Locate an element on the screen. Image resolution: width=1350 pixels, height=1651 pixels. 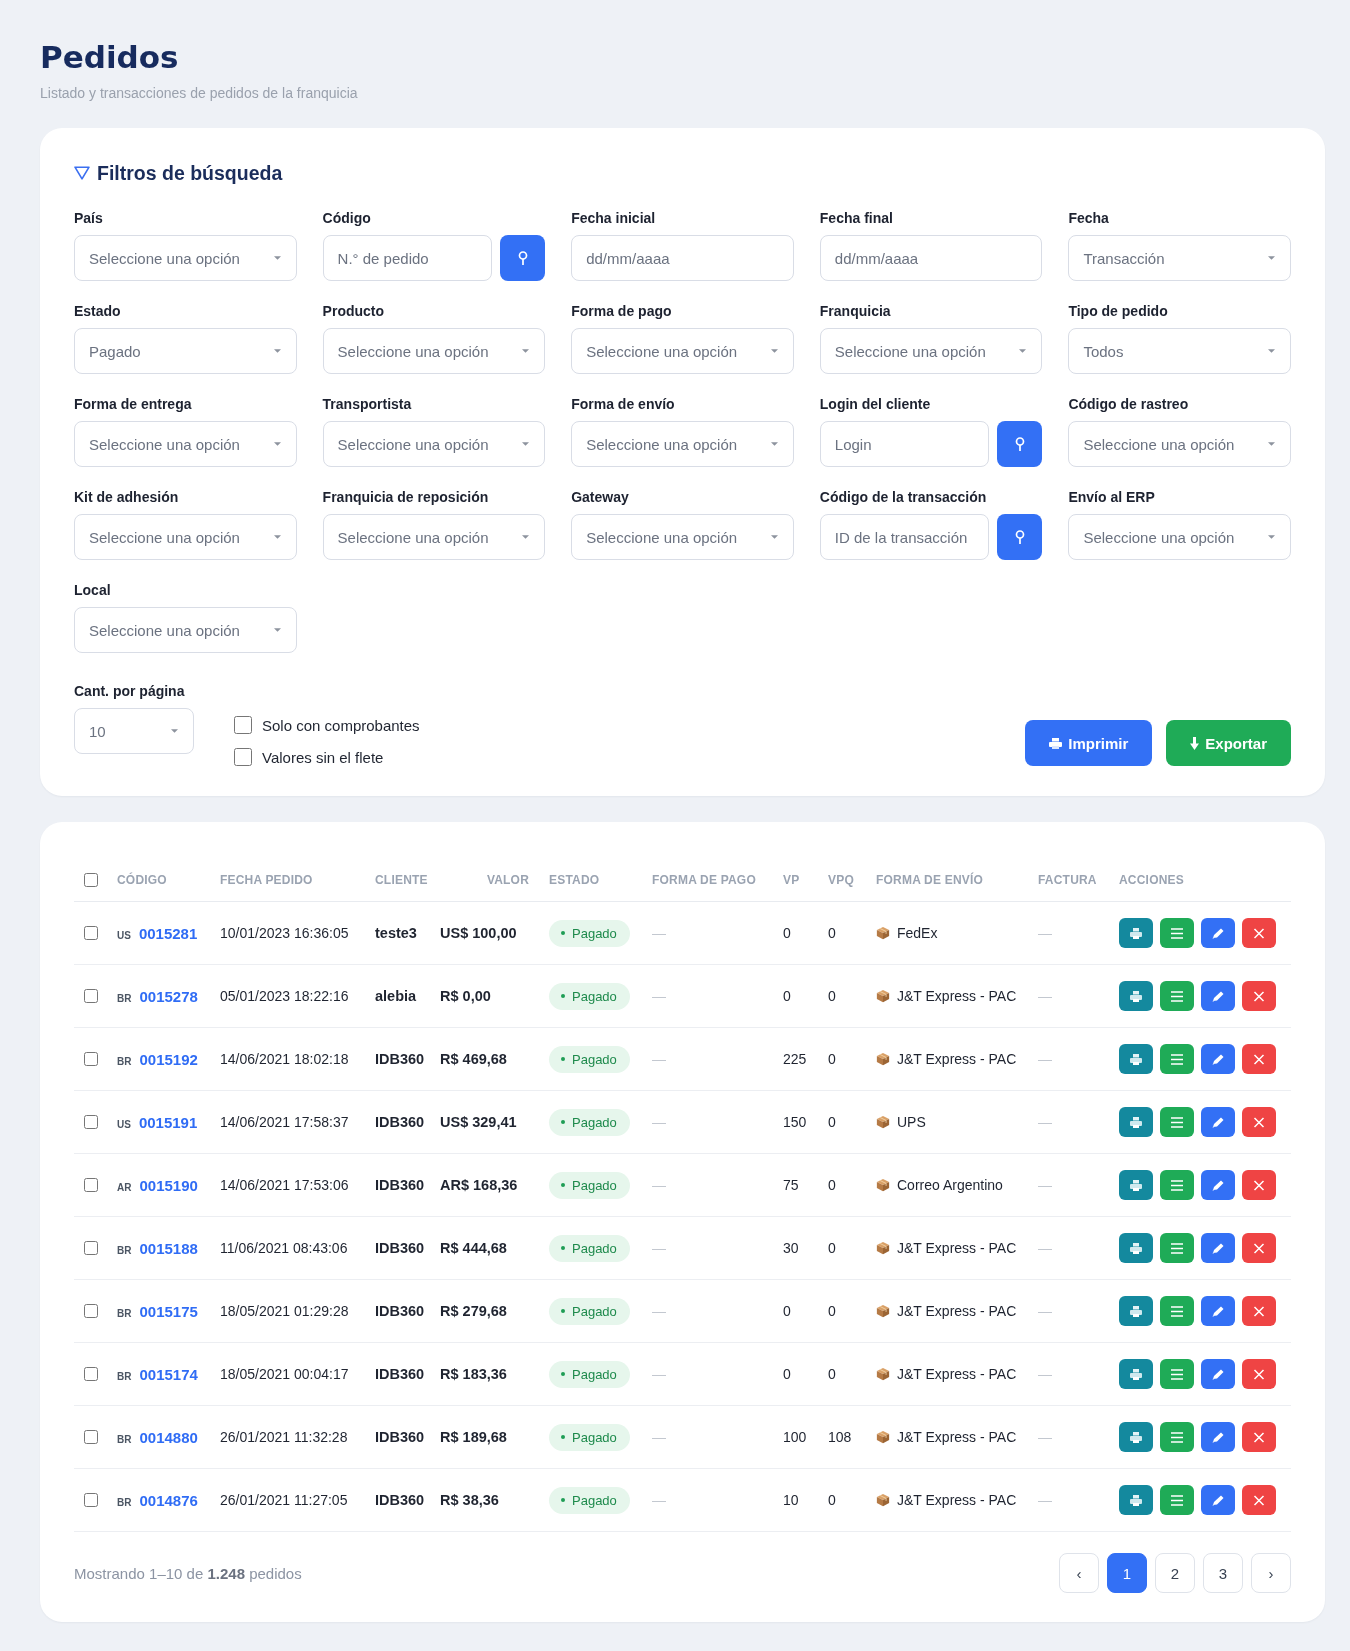
page-button: 3 is located at coordinates (1223, 1573).